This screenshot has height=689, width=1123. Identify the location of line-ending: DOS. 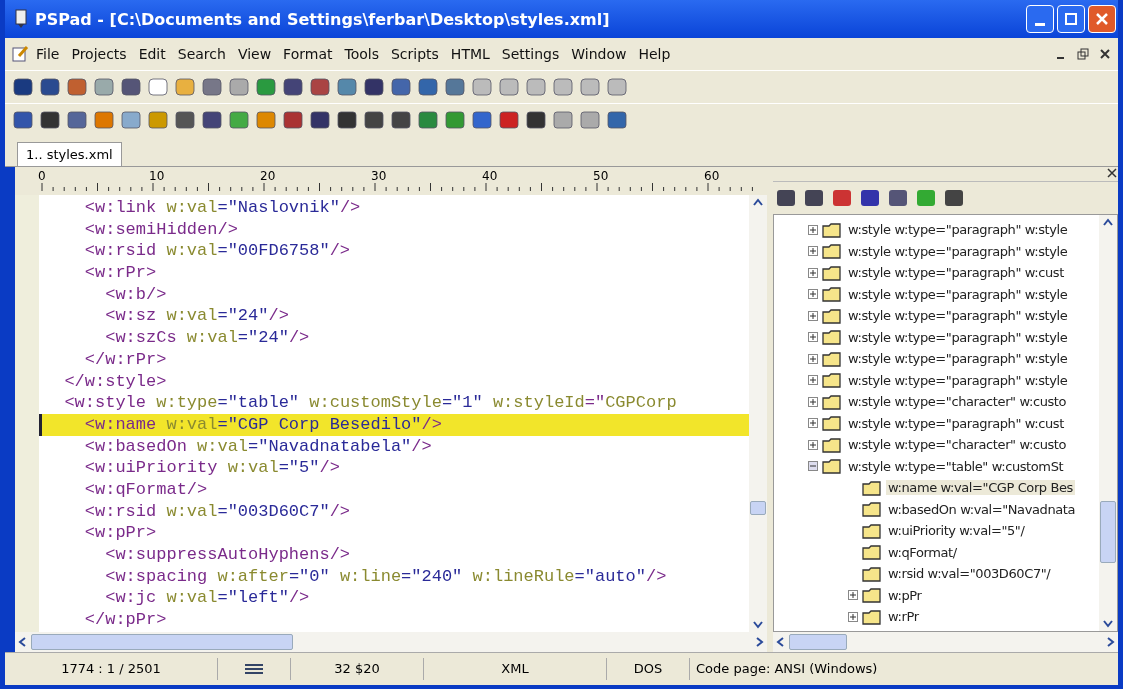
(648, 669).